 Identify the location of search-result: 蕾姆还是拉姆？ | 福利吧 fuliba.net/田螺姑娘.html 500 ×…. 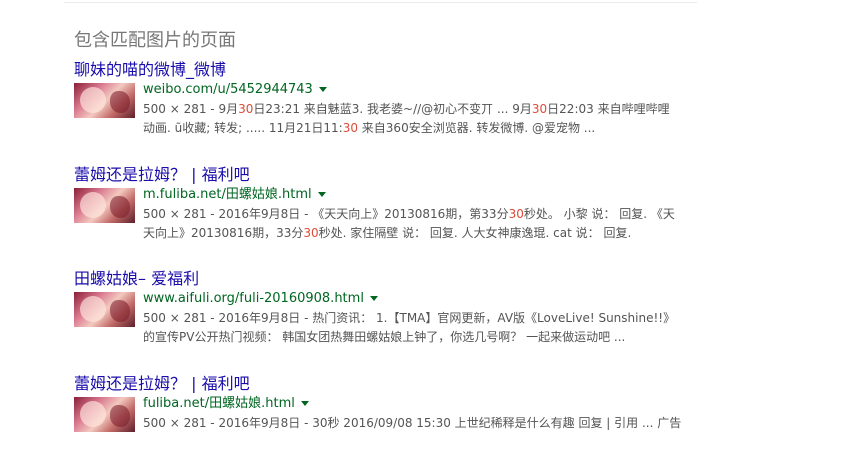
(384, 416).